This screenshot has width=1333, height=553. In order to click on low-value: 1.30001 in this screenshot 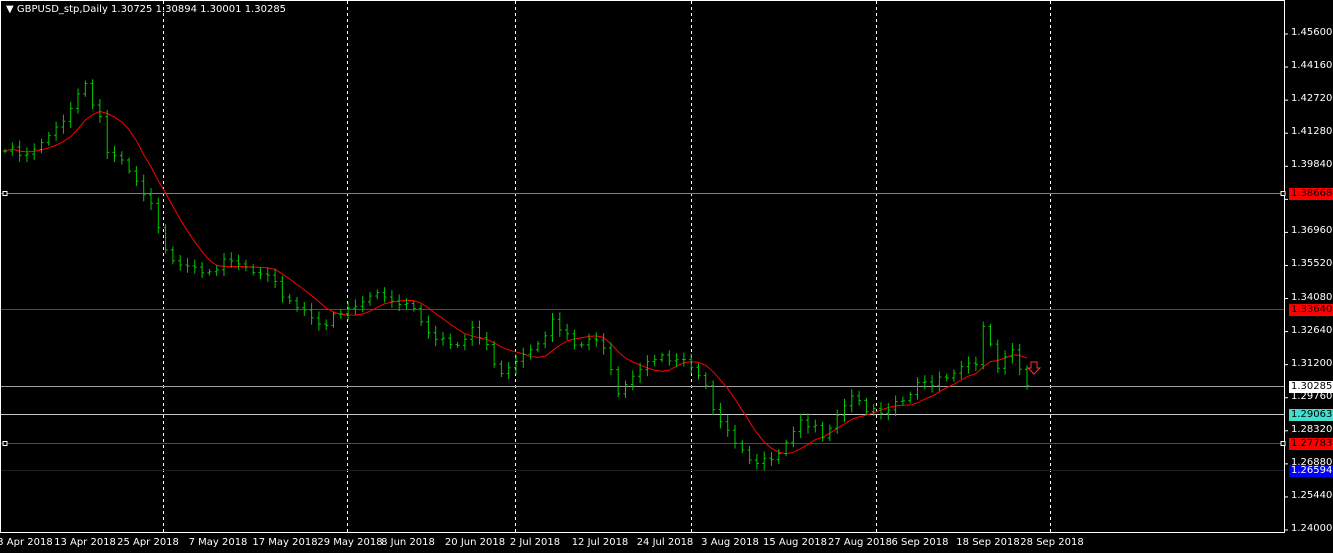, I will do `click(221, 9)`.